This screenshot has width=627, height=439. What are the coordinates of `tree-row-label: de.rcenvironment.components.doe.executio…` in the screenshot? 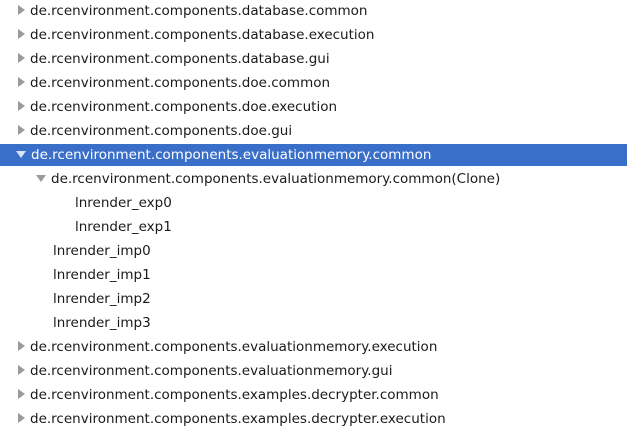 It's located at (184, 107).